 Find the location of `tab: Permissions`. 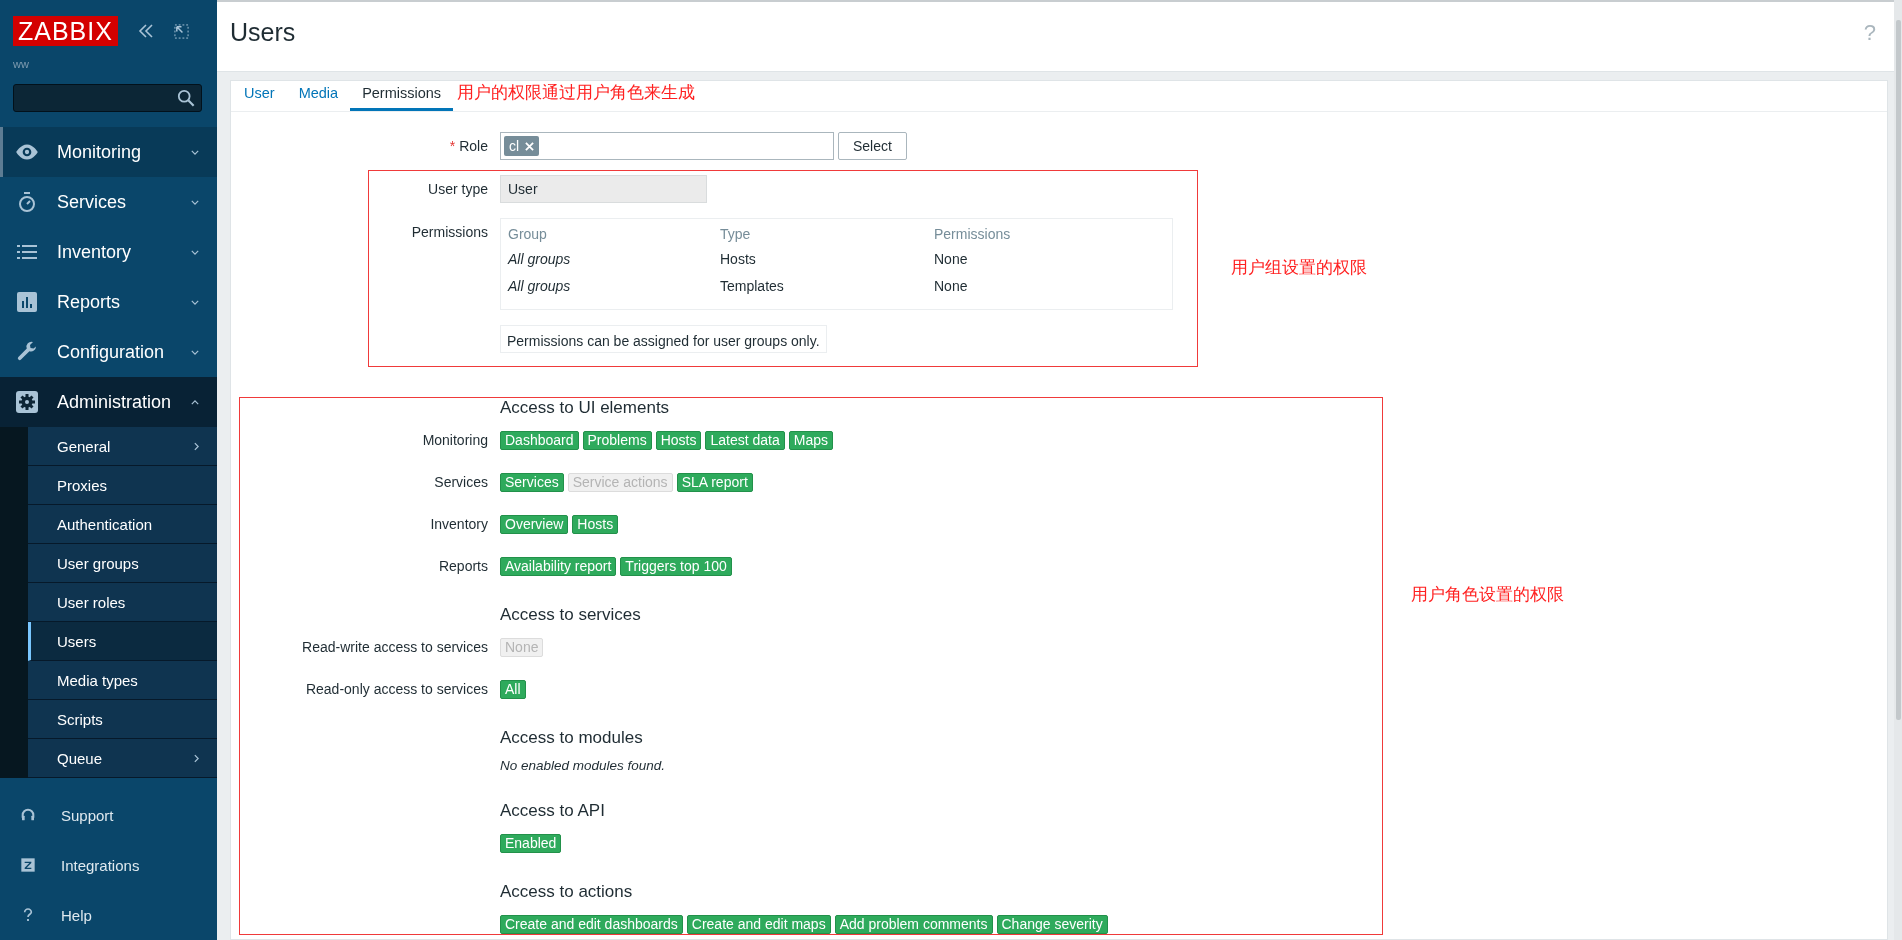

tab: Permissions is located at coordinates (402, 98).